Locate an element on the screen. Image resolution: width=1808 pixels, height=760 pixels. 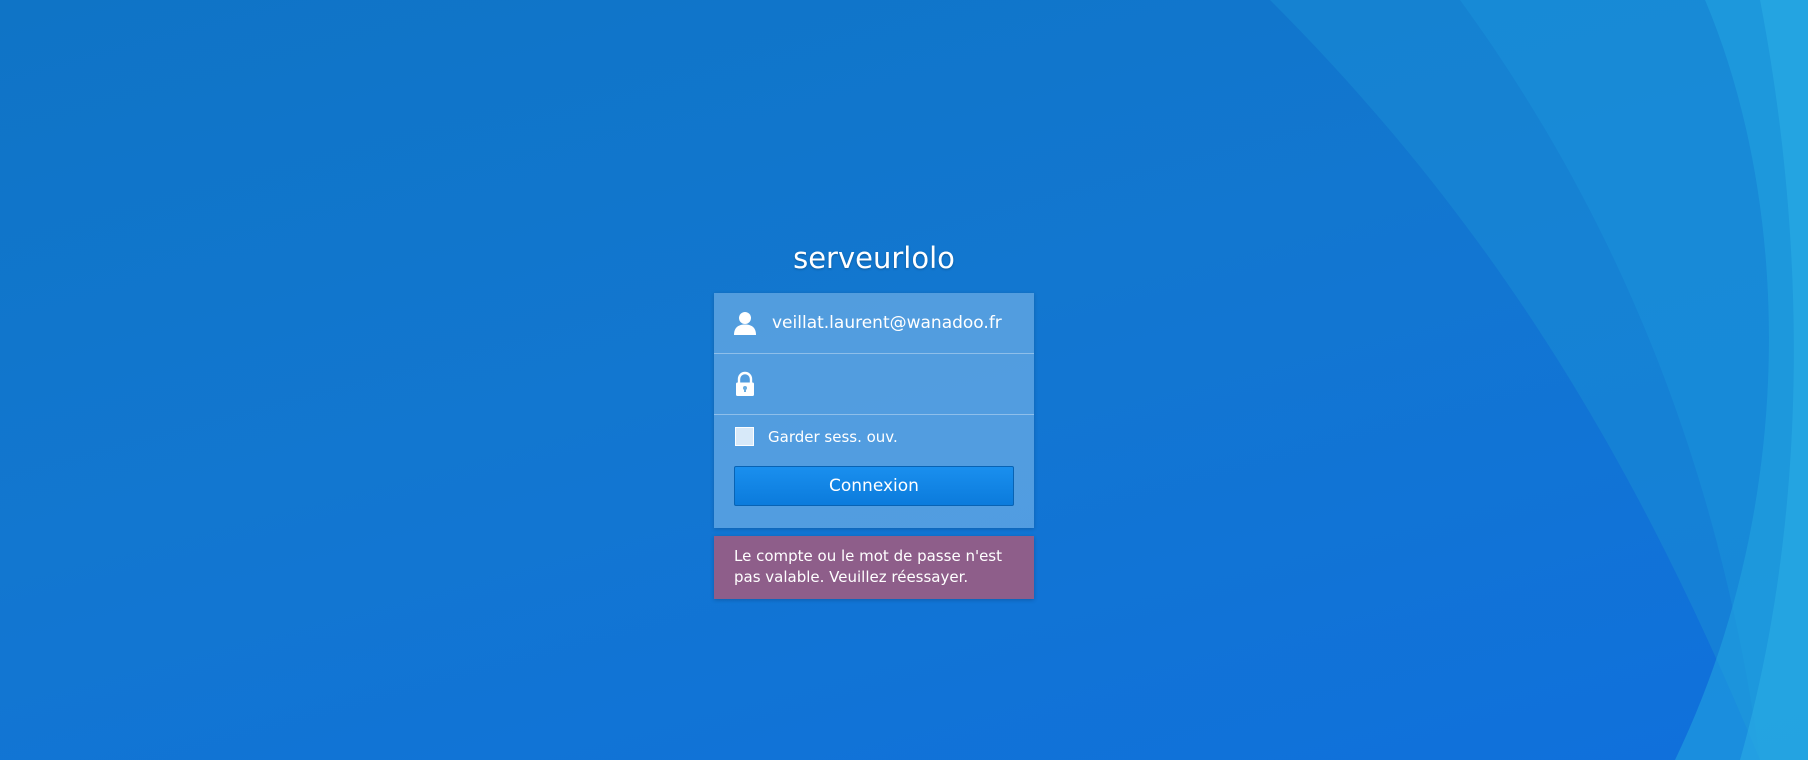
submit-row: Connexion is located at coordinates (874, 493).